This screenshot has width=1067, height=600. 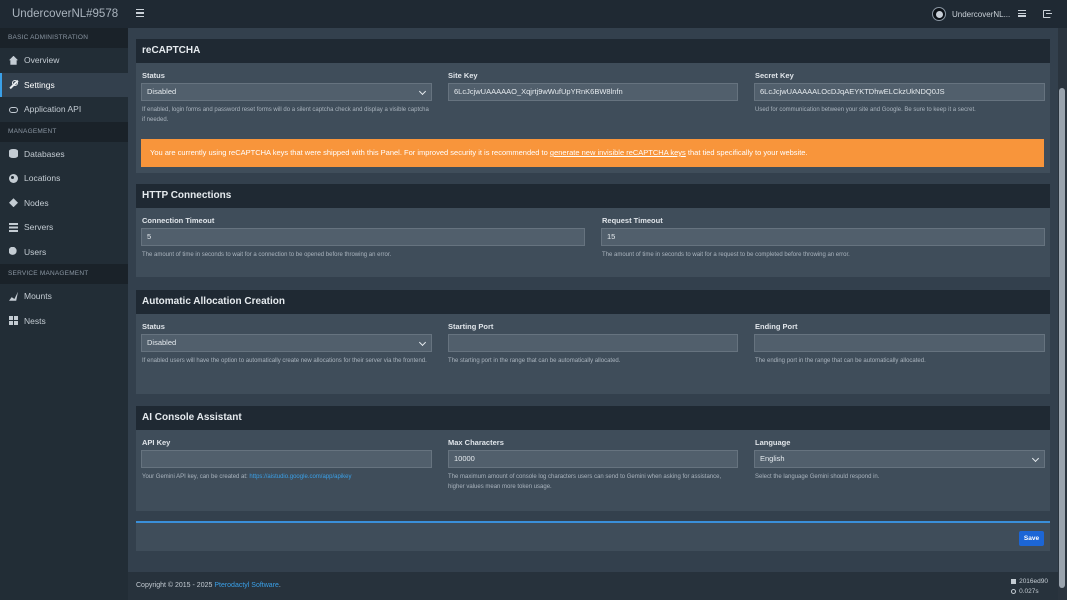 I want to click on alert-text-after: that tied specifically to your website., so click(x=746, y=152).